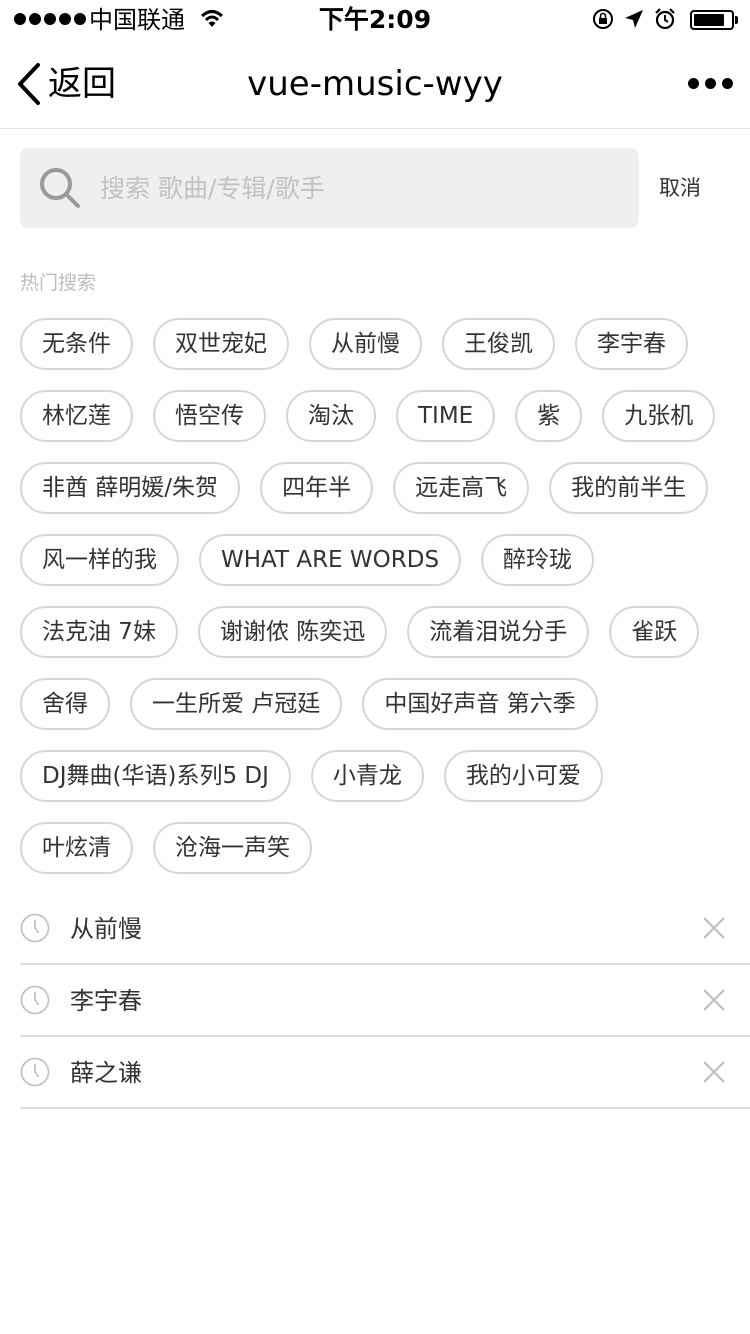  I want to click on location-arrow-icon, so click(634, 19).